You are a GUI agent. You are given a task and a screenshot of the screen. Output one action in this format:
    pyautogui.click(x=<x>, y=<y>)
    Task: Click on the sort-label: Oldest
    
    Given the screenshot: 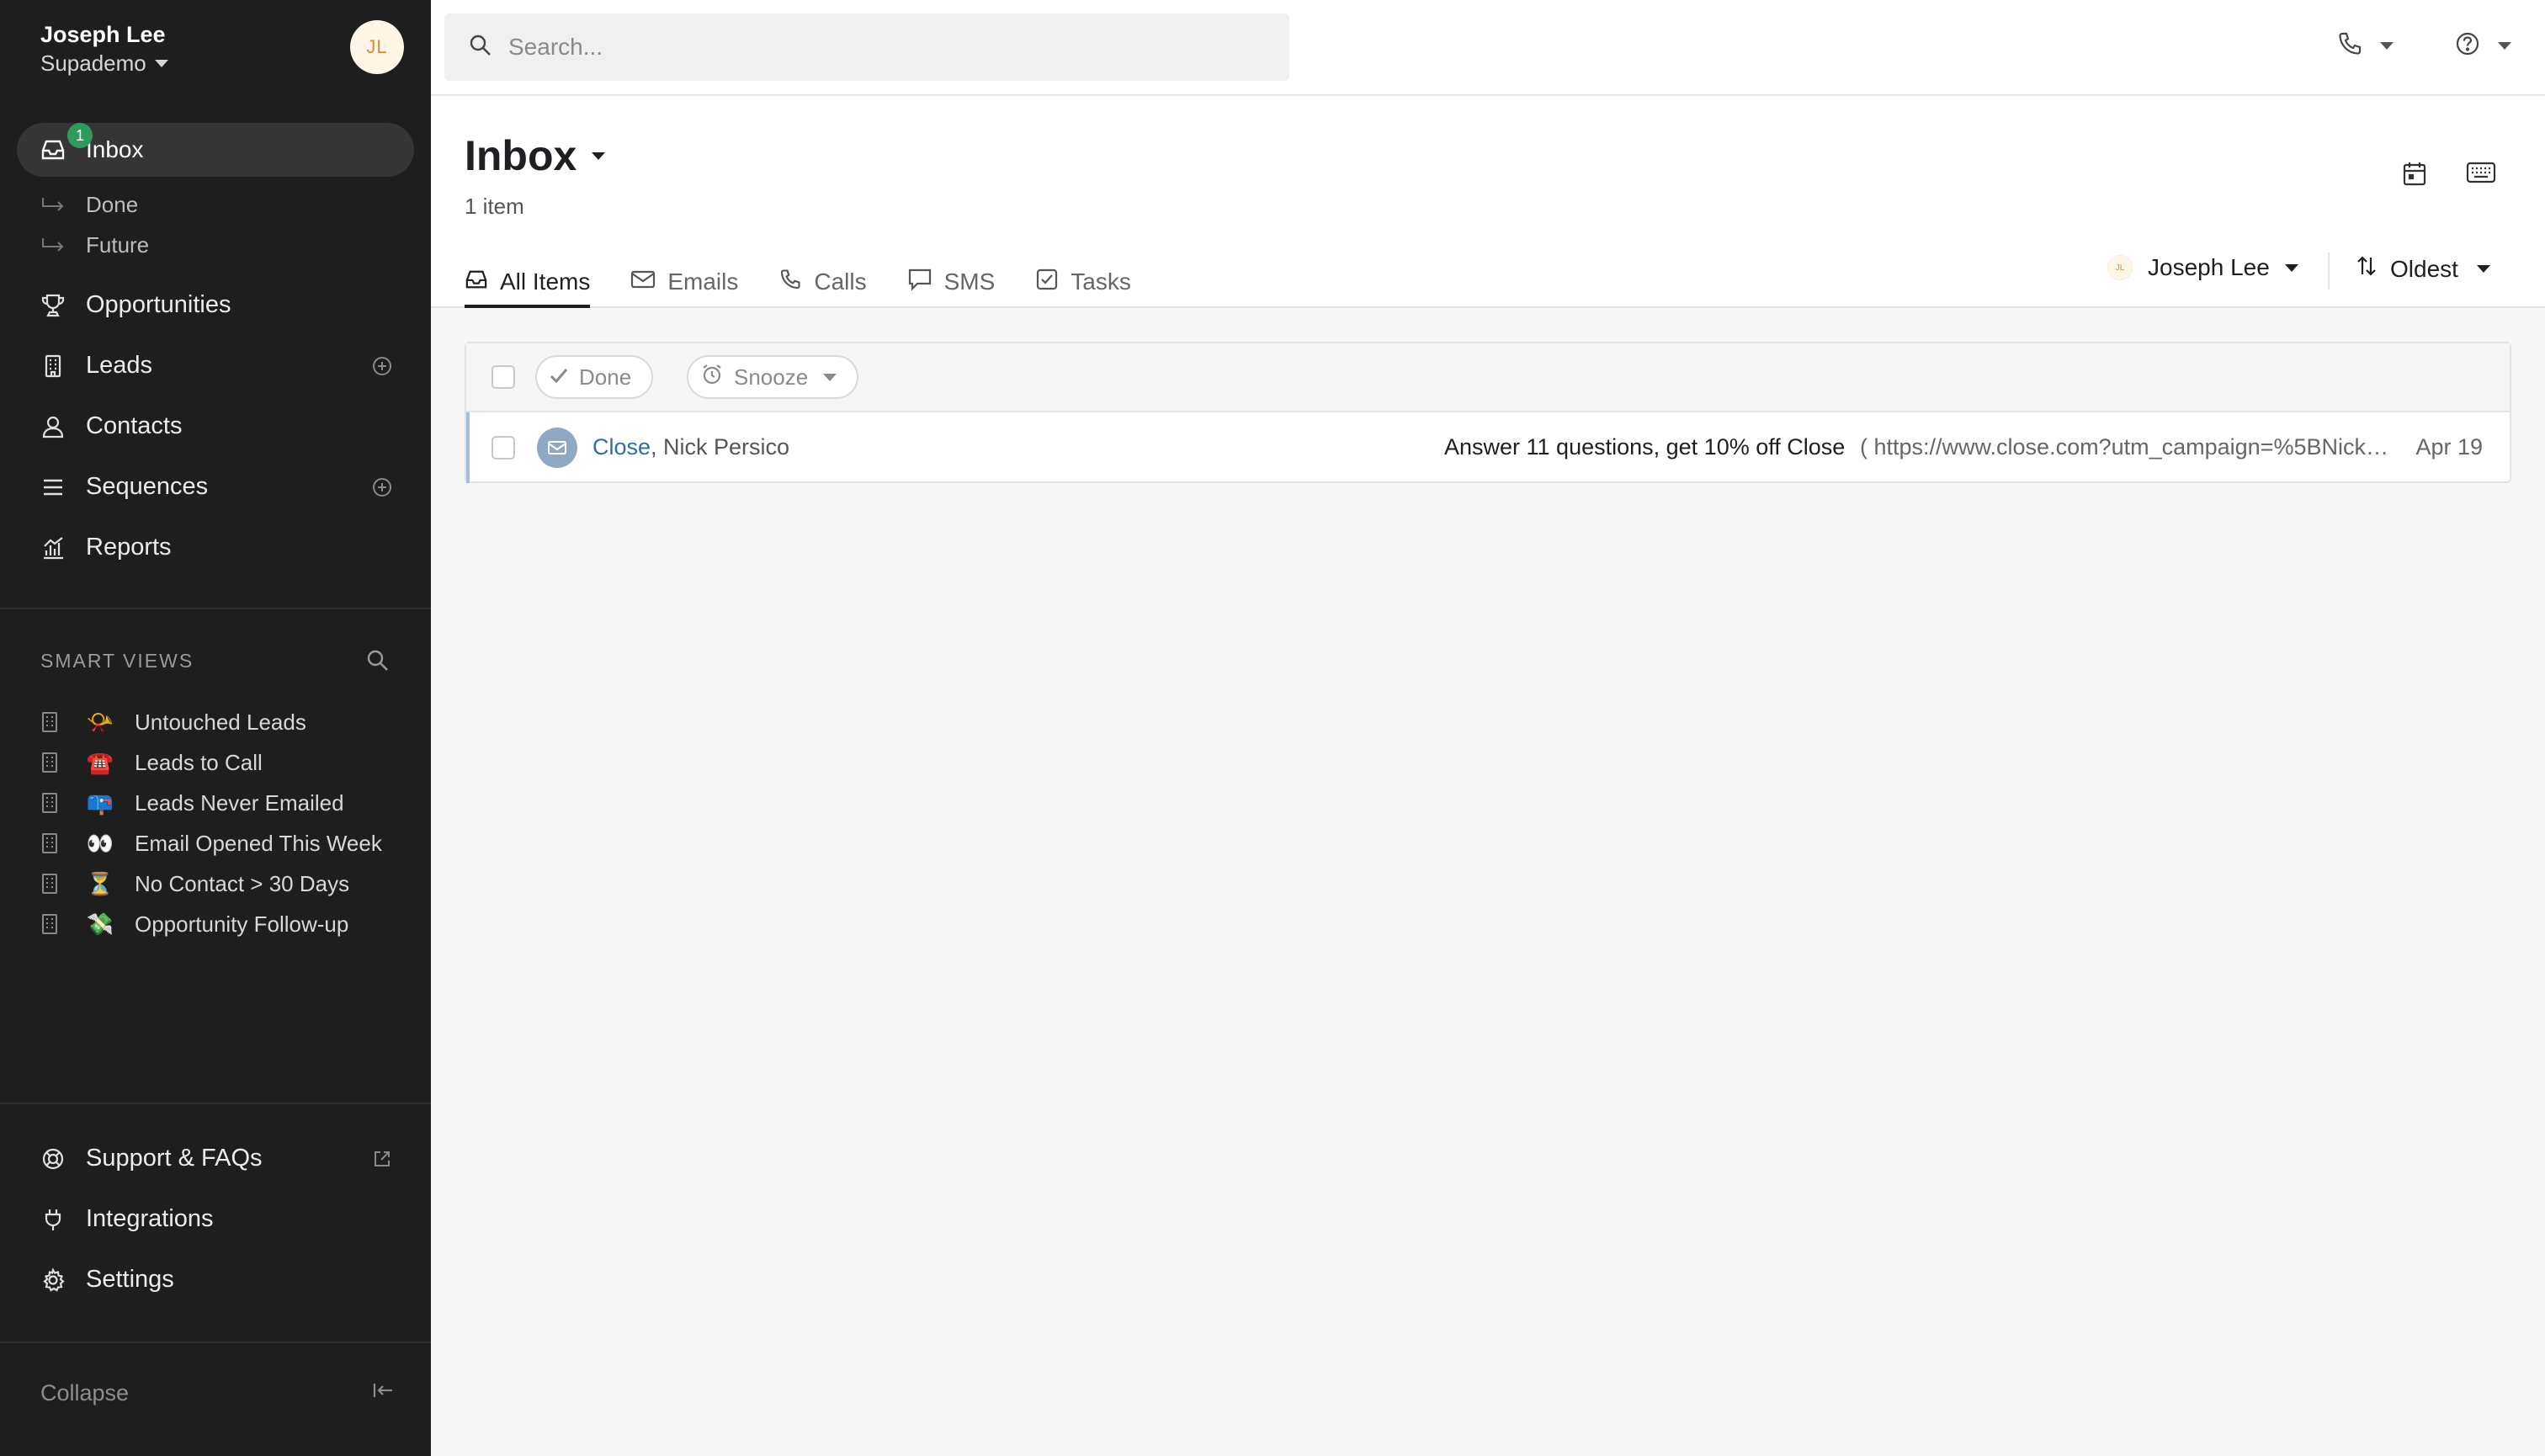 What is the action you would take?
    pyautogui.click(x=2424, y=268)
    